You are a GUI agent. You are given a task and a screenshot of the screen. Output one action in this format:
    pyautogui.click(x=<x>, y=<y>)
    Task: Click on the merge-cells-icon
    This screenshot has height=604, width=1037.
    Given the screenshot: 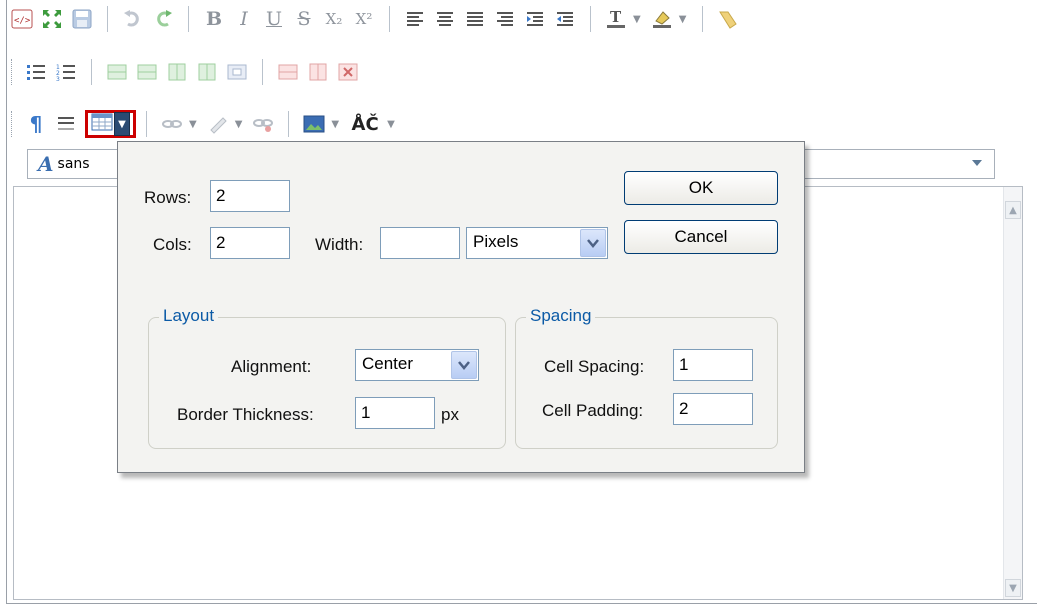 What is the action you would take?
    pyautogui.click(x=237, y=72)
    